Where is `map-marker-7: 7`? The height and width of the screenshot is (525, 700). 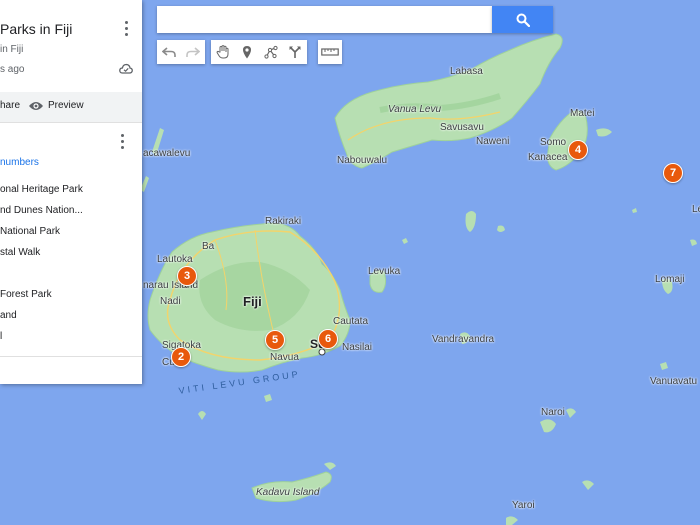
map-marker-7: 7 is located at coordinates (673, 173).